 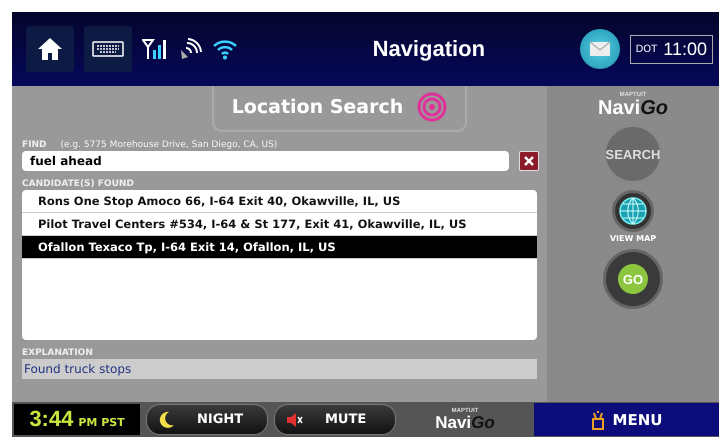 I want to click on panel-title: Location Search, so click(x=340, y=109).